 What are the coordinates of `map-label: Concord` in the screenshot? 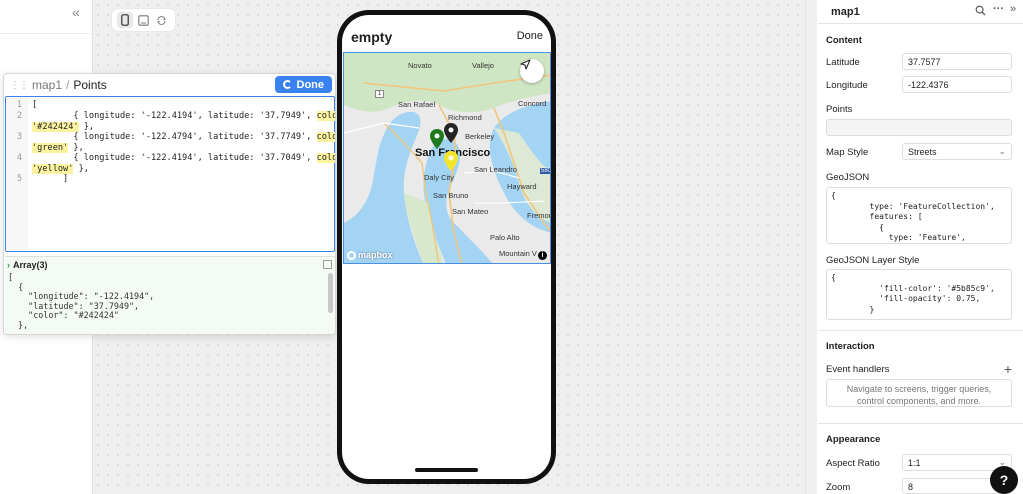 It's located at (532, 103).